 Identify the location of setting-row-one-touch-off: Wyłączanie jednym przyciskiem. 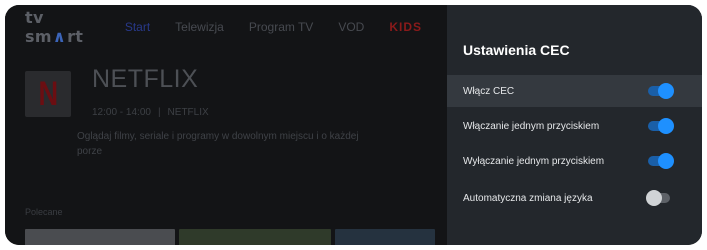
(574, 161).